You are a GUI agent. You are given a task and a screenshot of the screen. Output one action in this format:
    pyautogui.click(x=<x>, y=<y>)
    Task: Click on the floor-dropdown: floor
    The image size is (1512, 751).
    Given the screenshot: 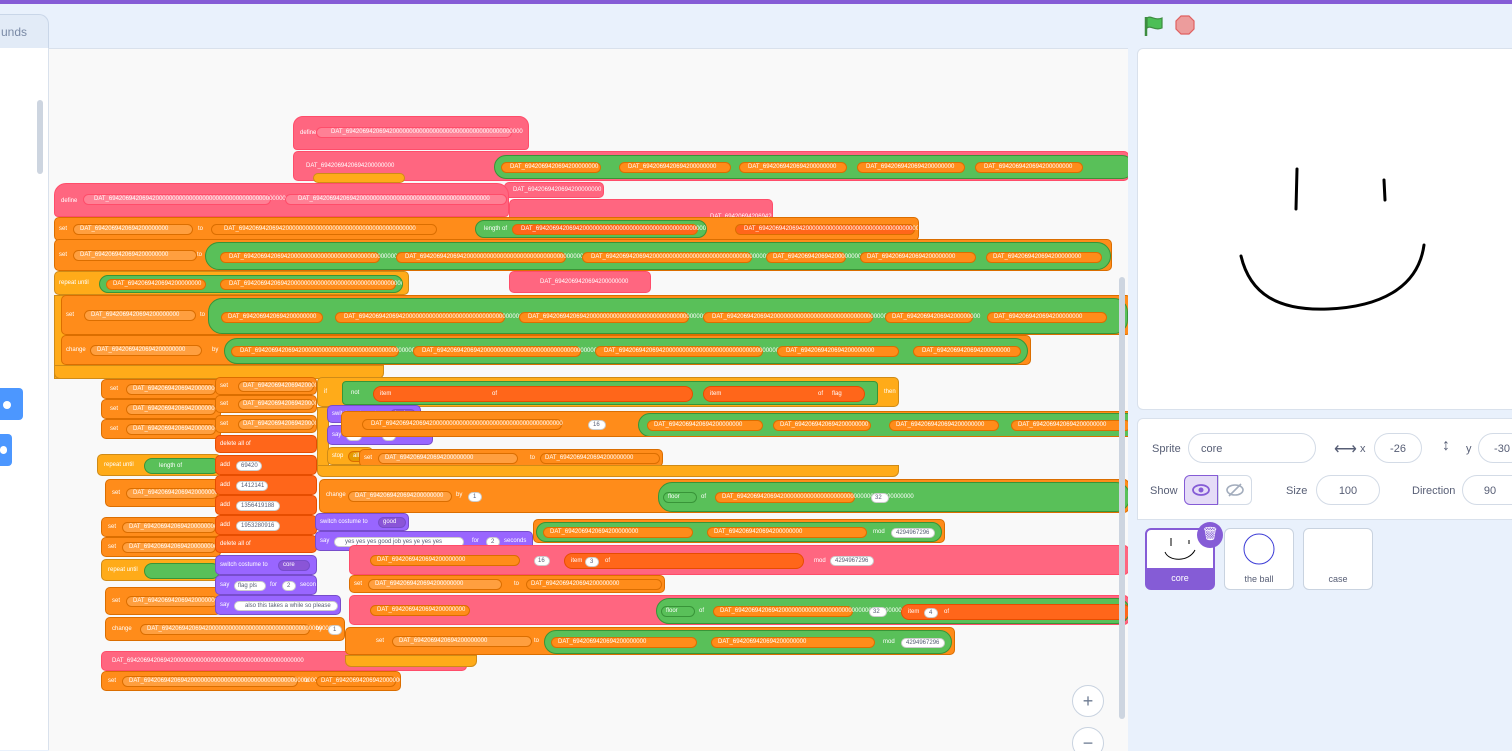 What is the action you would take?
    pyautogui.click(x=678, y=611)
    